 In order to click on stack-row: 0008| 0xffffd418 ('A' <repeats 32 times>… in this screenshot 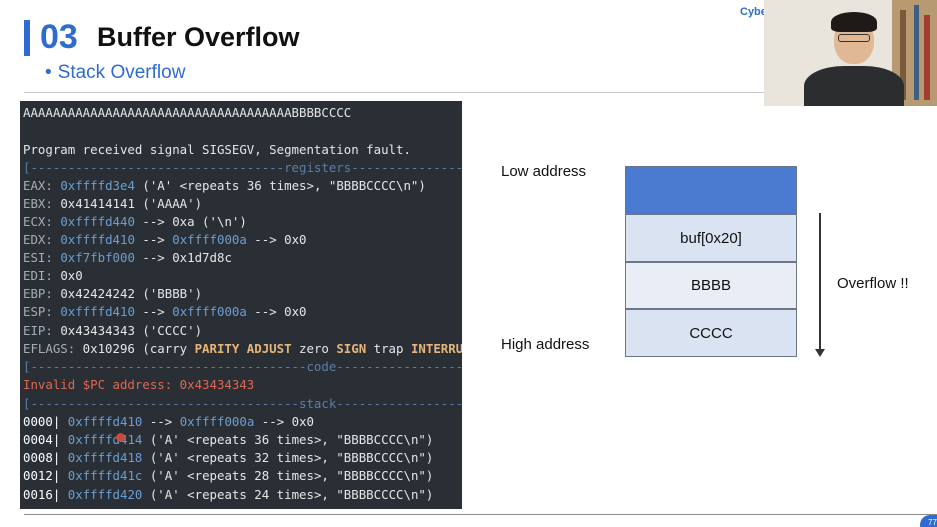, I will do `click(228, 458)`.